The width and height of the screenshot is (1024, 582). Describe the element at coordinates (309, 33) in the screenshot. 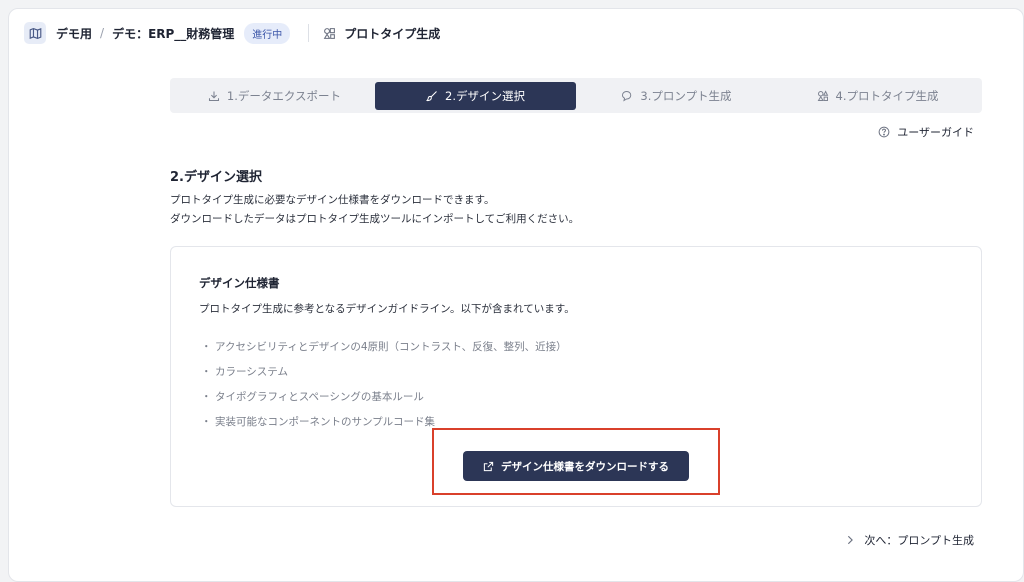

I see `header-divider` at that location.